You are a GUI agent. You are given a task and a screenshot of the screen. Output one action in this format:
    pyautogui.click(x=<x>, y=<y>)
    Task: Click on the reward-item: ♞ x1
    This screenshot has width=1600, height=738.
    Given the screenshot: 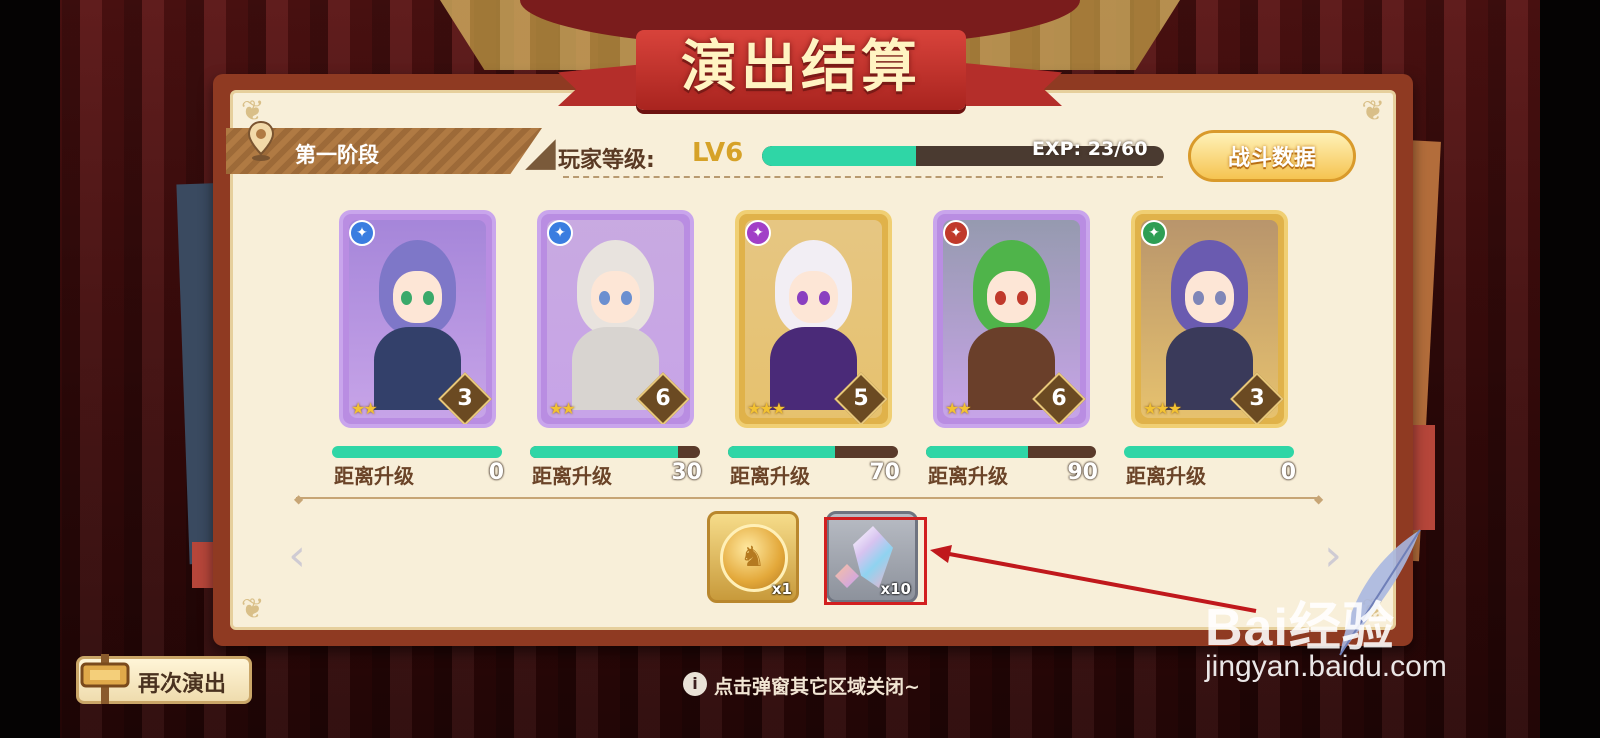 What is the action you would take?
    pyautogui.click(x=753, y=557)
    